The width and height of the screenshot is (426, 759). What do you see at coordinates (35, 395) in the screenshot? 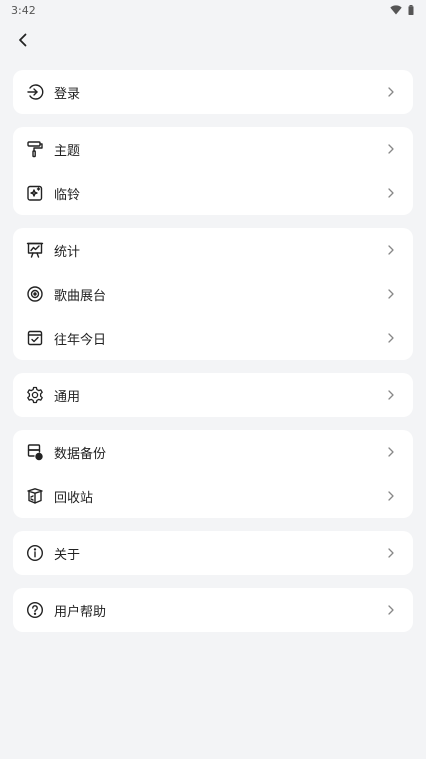
I see `gear-icon` at bounding box center [35, 395].